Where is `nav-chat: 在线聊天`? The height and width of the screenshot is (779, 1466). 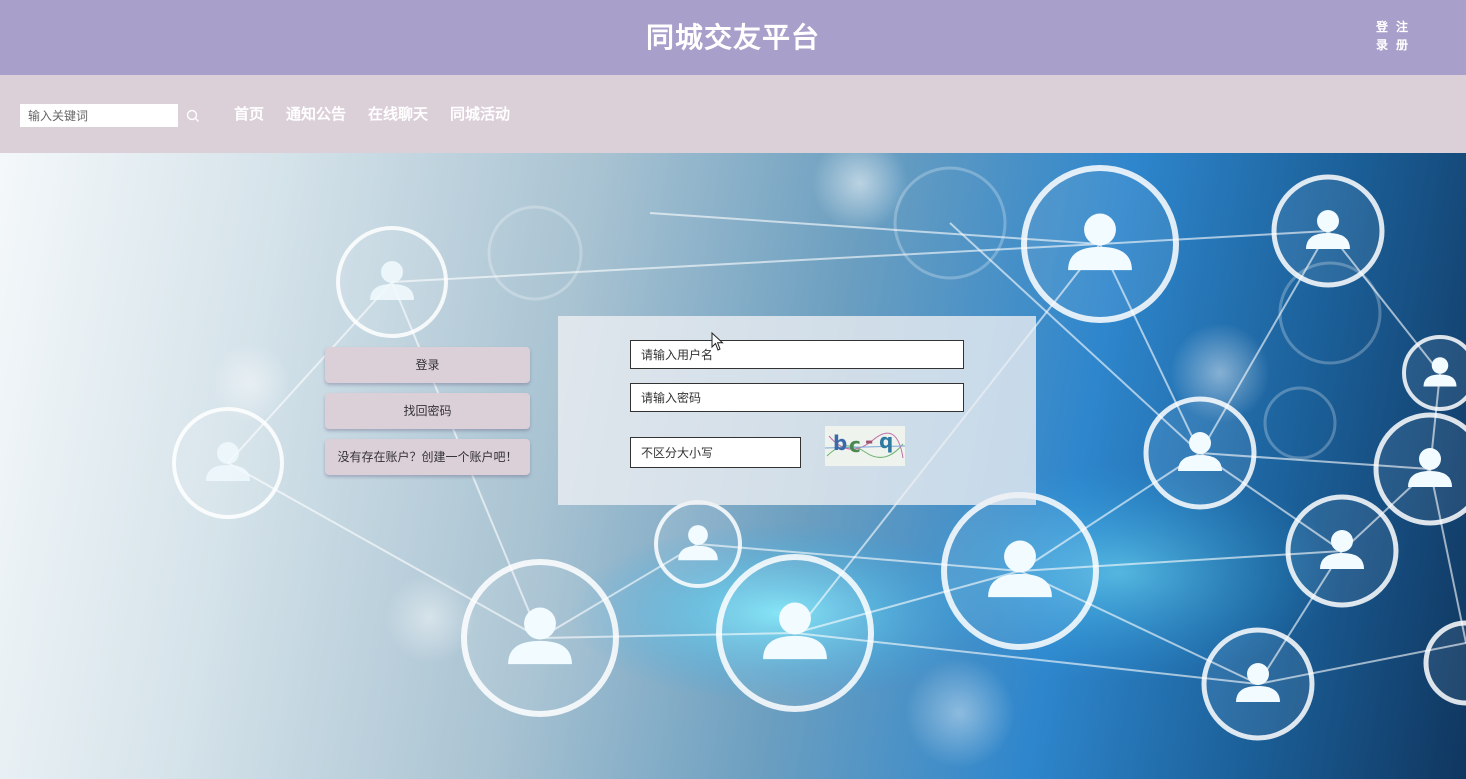
nav-chat: 在线聊天 is located at coordinates (398, 113).